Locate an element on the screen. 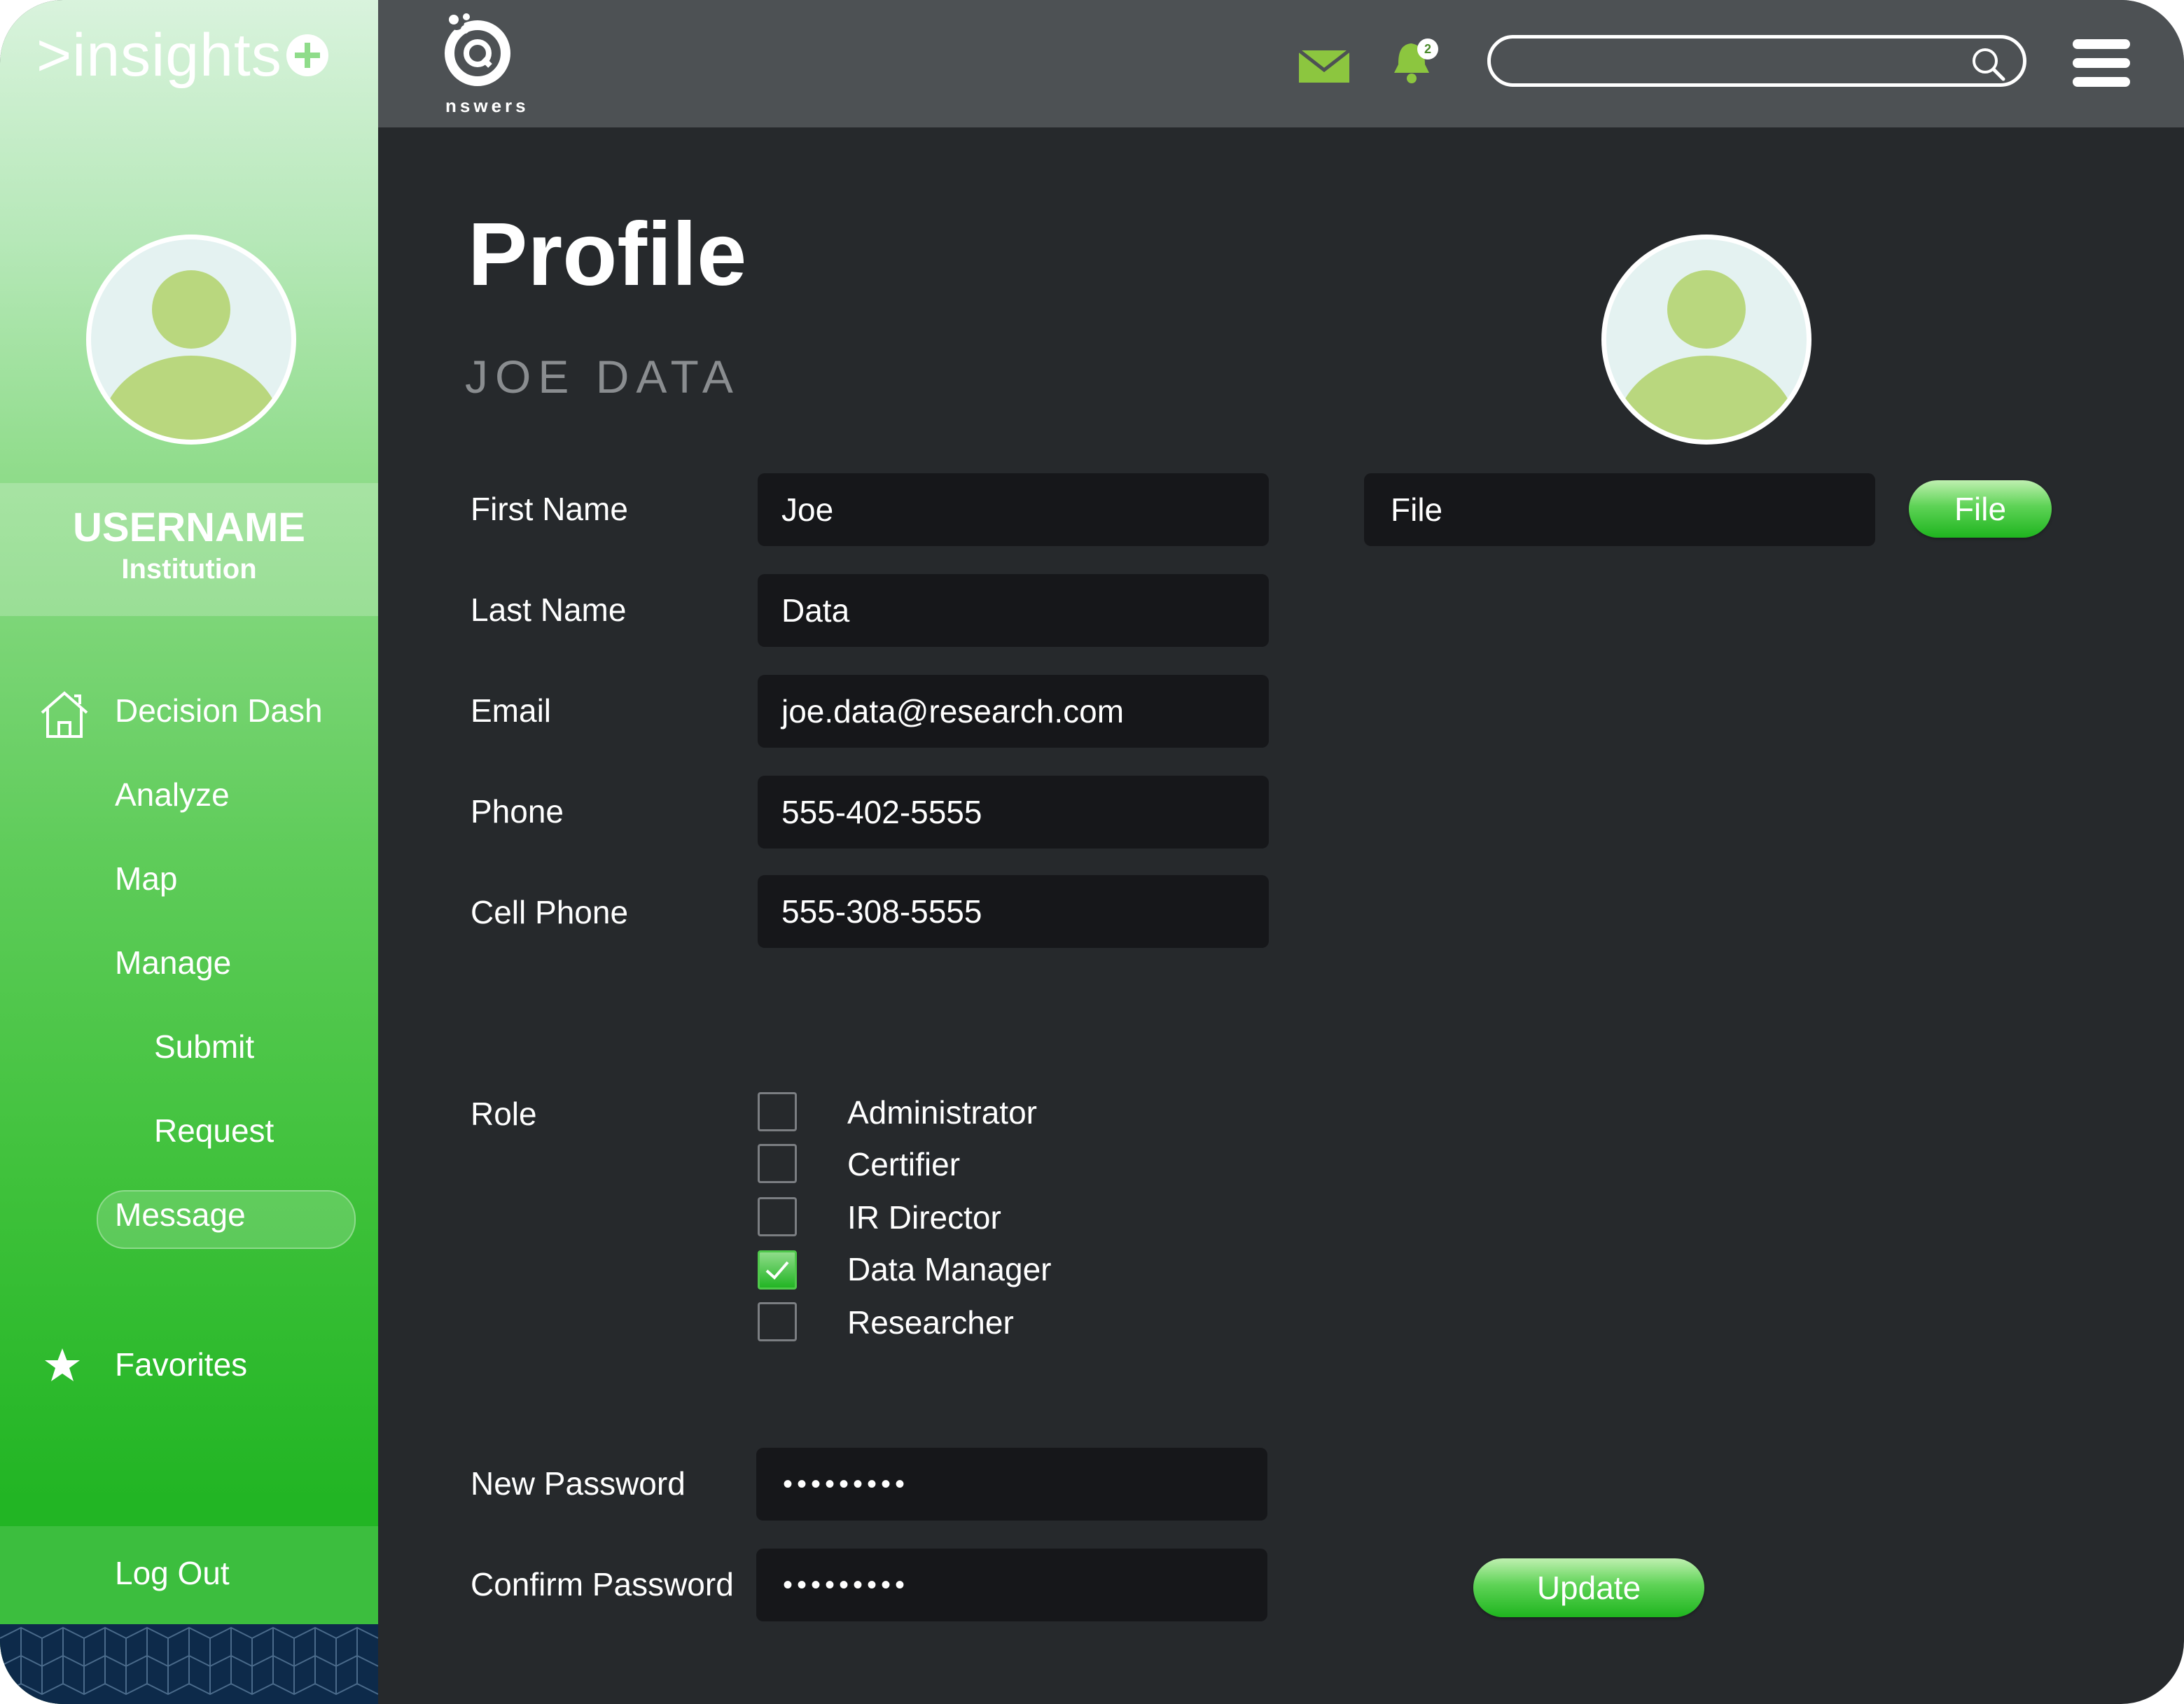  role-option-researcher: Researcher is located at coordinates (930, 1322).